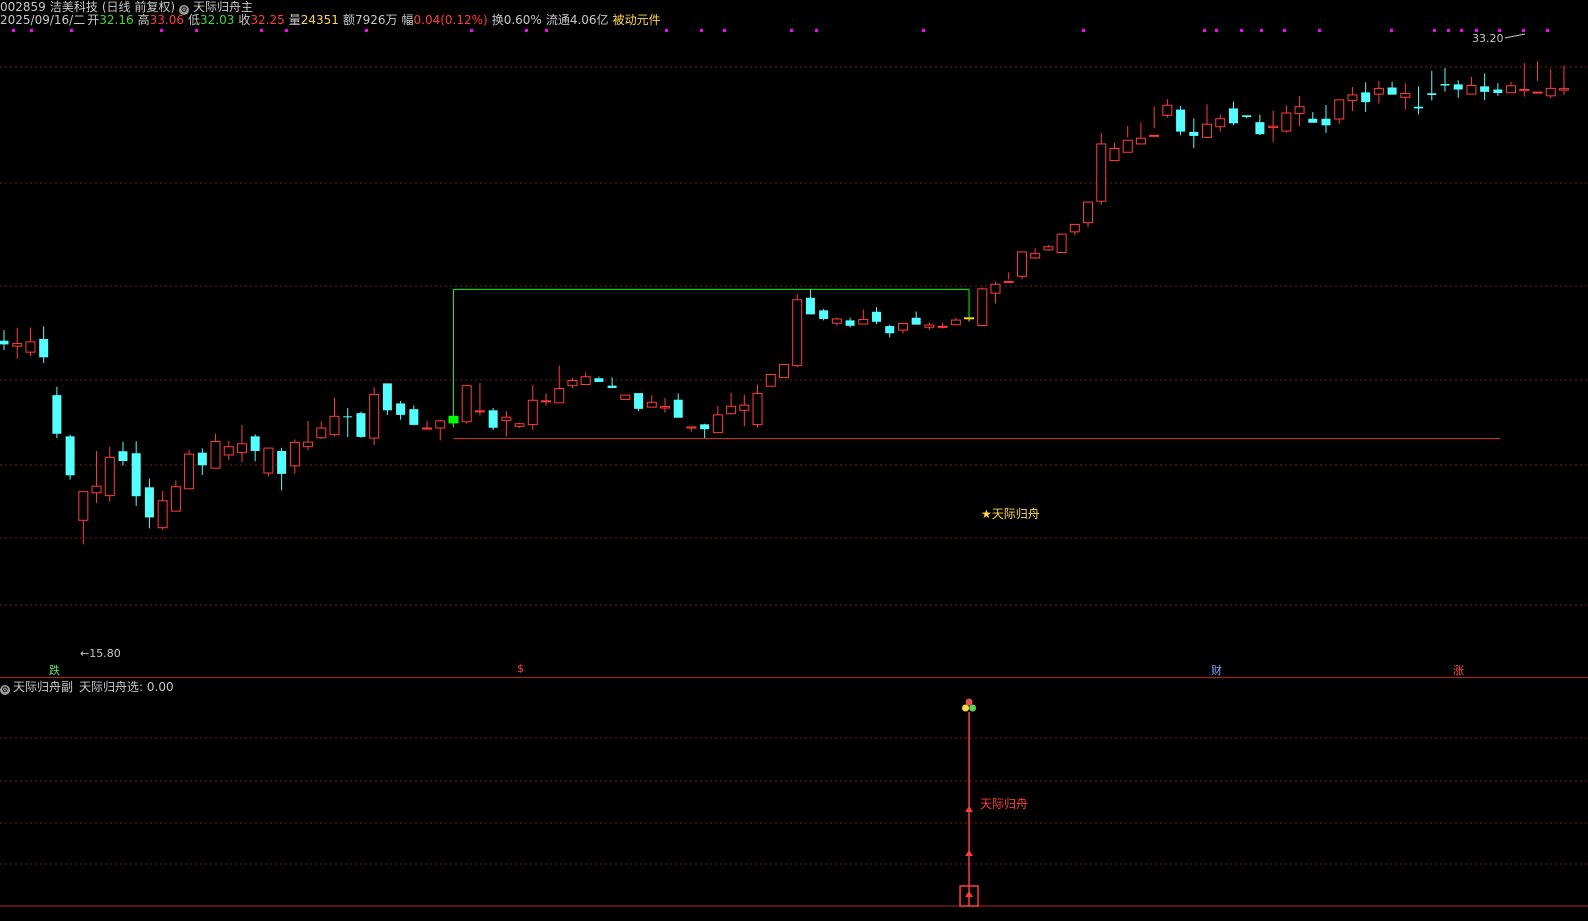 This screenshot has height=921, width=1588. Describe the element at coordinates (126, 687) in the screenshot. I see `sub-indicator-value: 天际归舟选: 0.00` at that location.